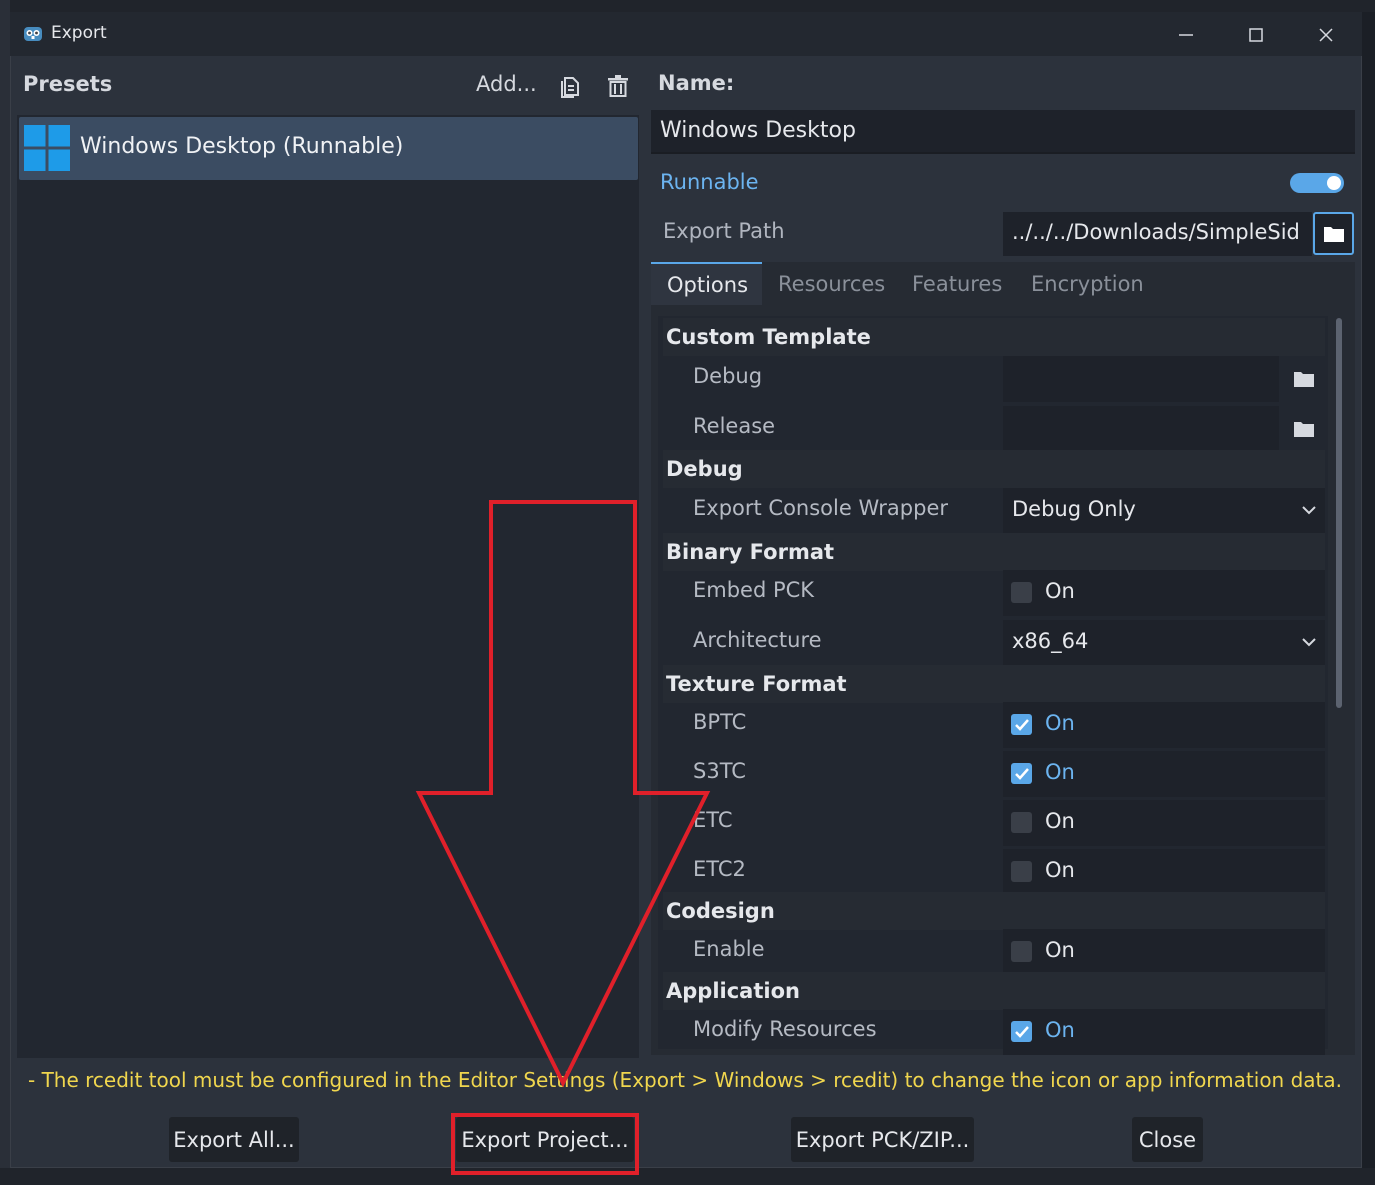 This screenshot has height=1185, width=1375. I want to click on console-wrapper-select: Debug Only, so click(1164, 511).